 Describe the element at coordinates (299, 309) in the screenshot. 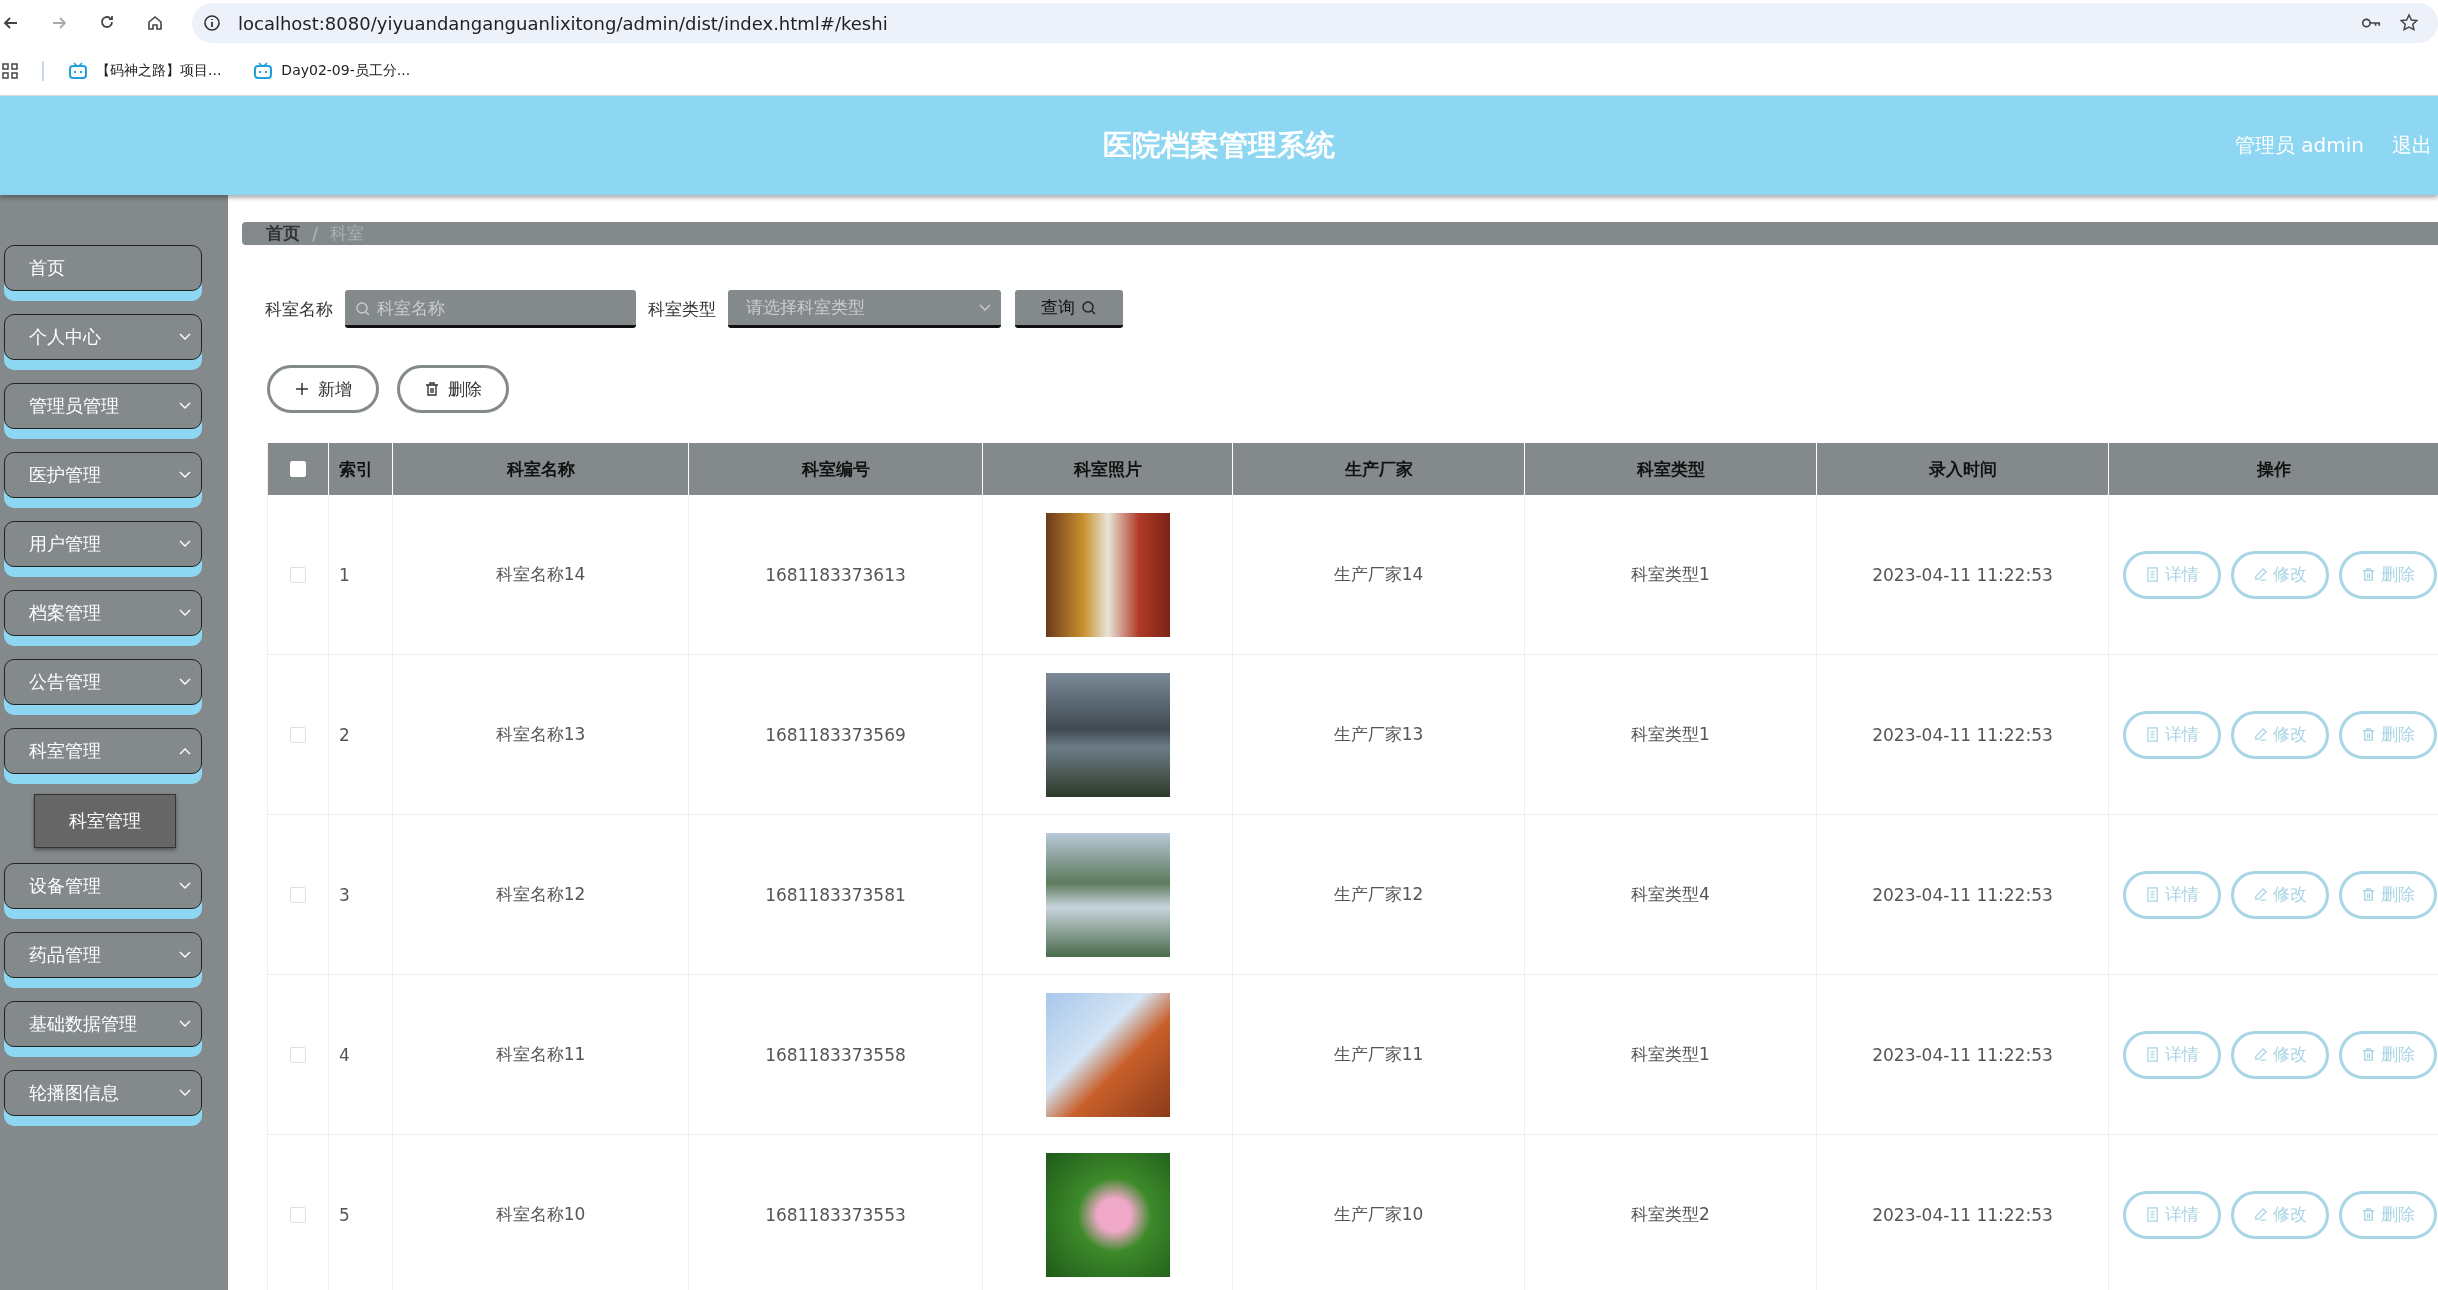

I see `filter-label: 科室名称` at that location.